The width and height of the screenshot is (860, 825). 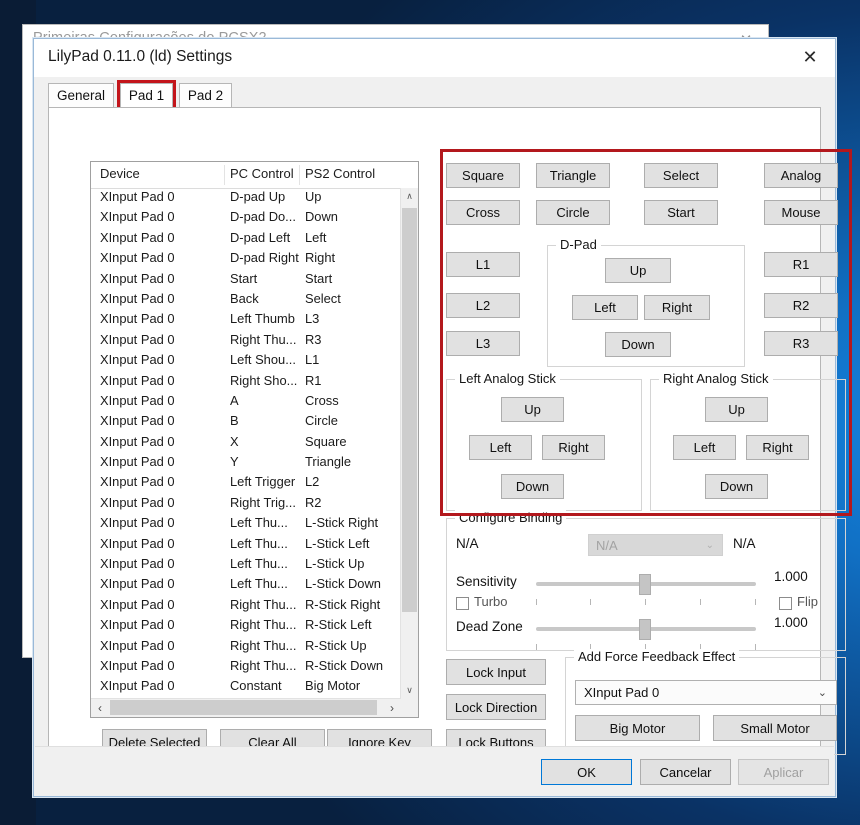 I want to click on bind-l2-button: L2, so click(x=483, y=305).